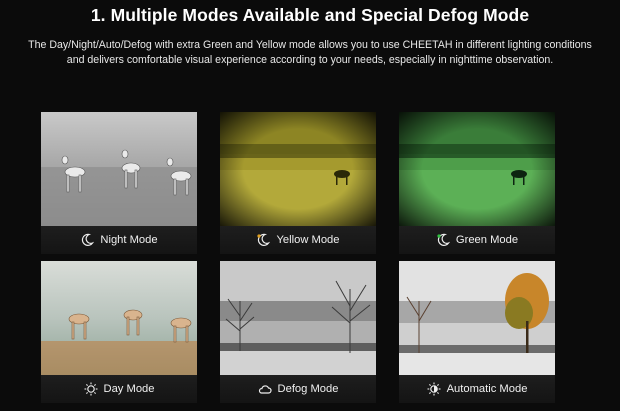  I want to click on moon-green-icon, so click(443, 240).